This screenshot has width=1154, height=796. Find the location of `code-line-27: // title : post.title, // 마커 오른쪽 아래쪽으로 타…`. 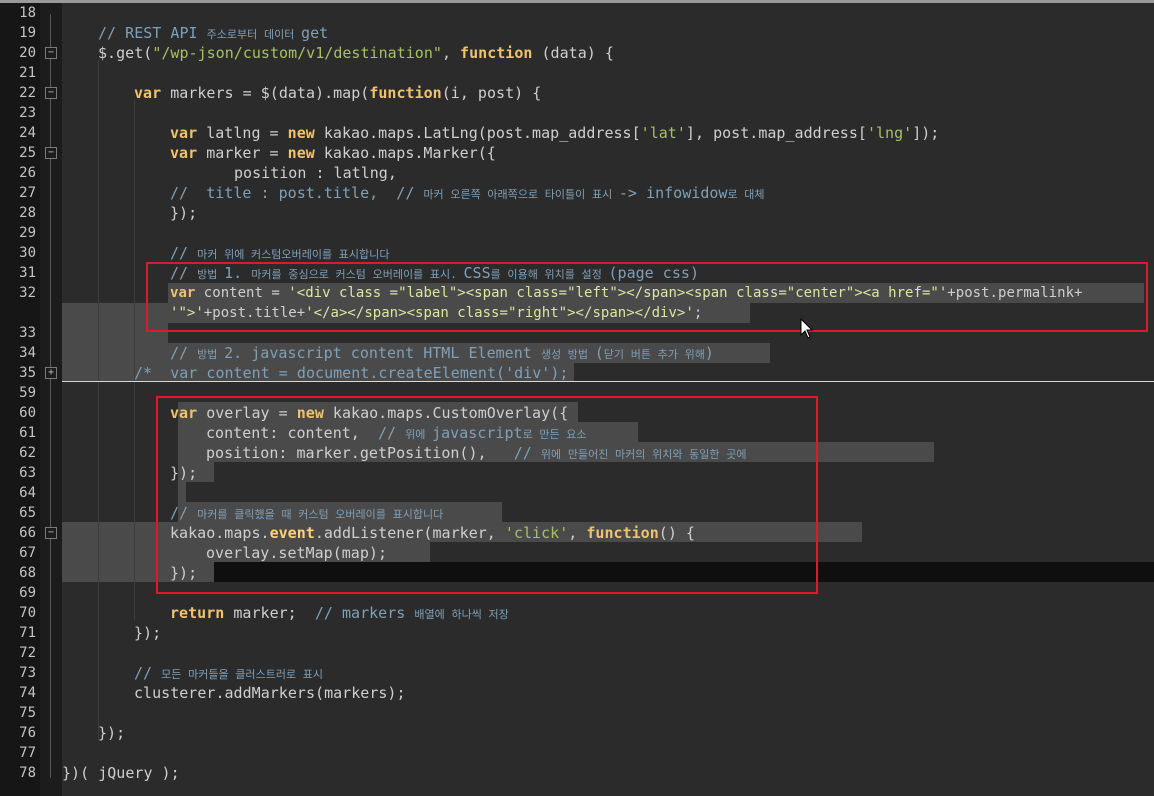

code-line-27: // title : post.title, // 마커 오른쪽 아래쪽으로 타… is located at coordinates (467, 193).